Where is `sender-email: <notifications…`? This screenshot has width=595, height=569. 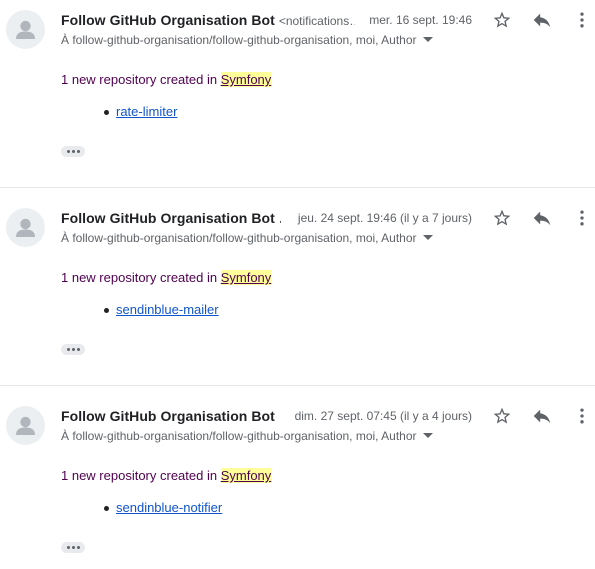
sender-email: <notifications… is located at coordinates (316, 21).